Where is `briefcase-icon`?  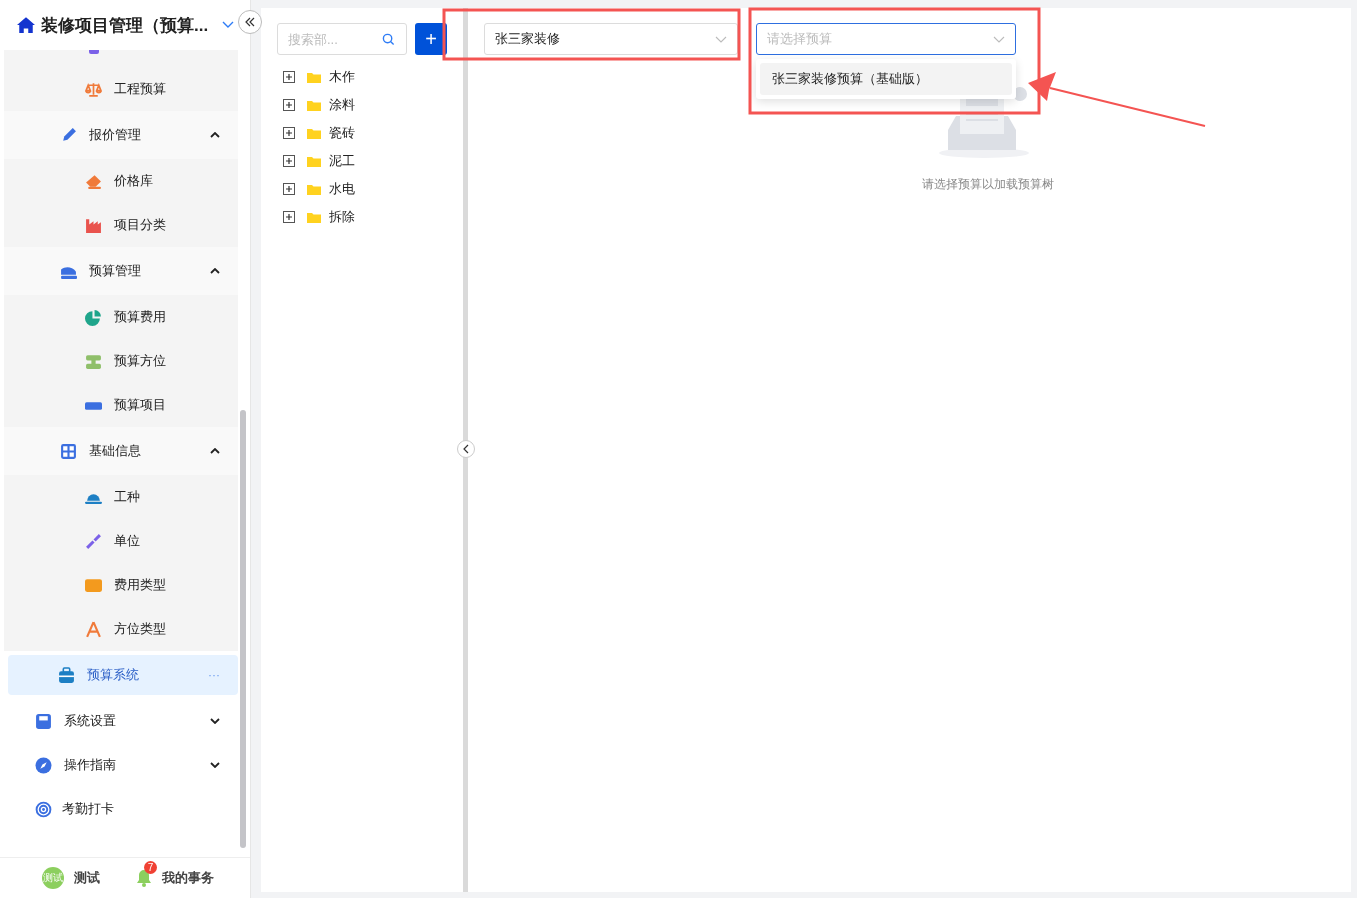
briefcase-icon is located at coordinates (66, 675).